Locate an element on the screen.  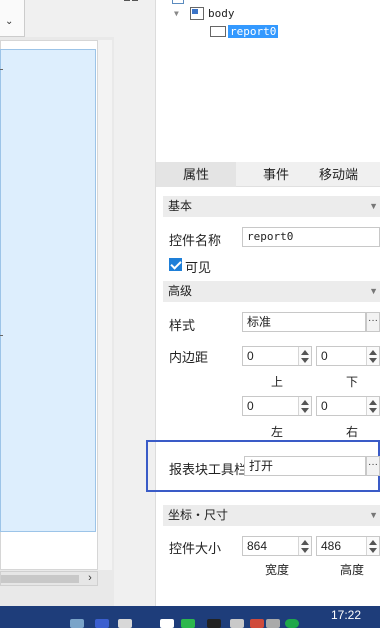
toolbar-input: 打开 is located at coordinates (305, 466).